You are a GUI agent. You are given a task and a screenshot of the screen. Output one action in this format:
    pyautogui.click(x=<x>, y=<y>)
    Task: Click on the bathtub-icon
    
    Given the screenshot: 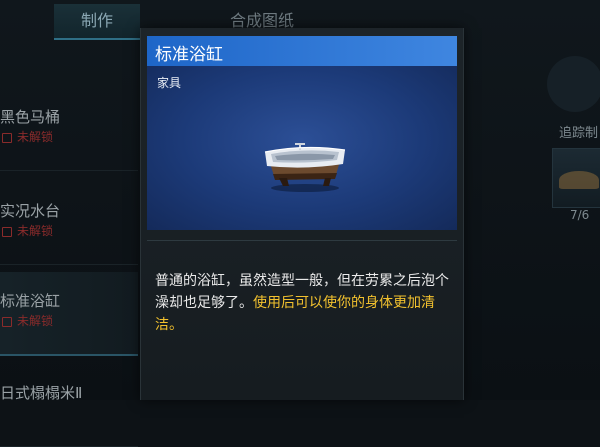 What is the action you would take?
    pyautogui.click(x=305, y=166)
    